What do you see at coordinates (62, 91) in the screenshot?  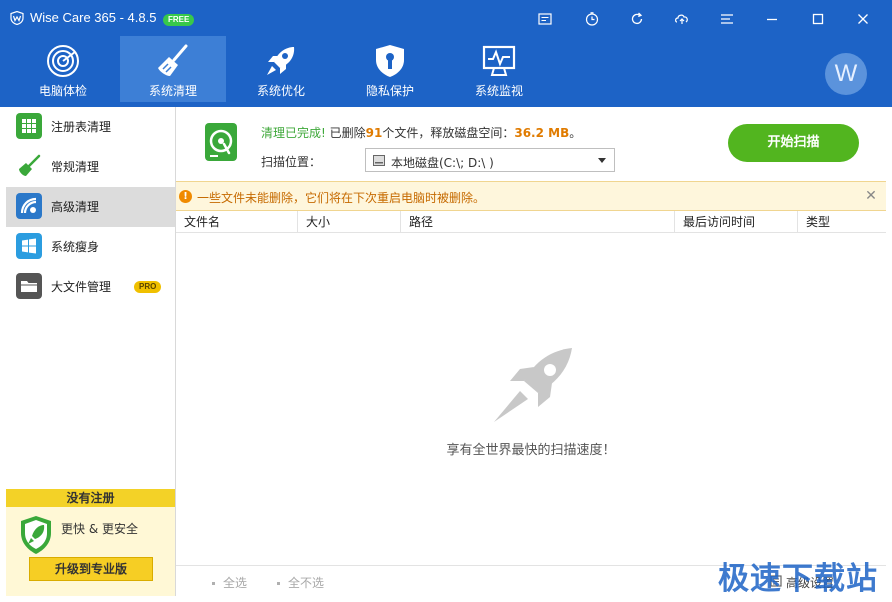 I see `nav-tab-label: 电脑体检` at bounding box center [62, 91].